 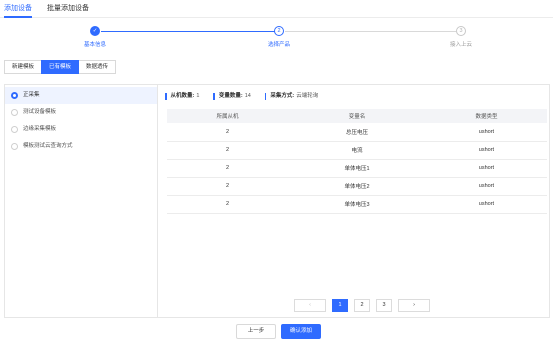 I want to click on slave-count: 从机数量: 1, so click(x=182, y=96).